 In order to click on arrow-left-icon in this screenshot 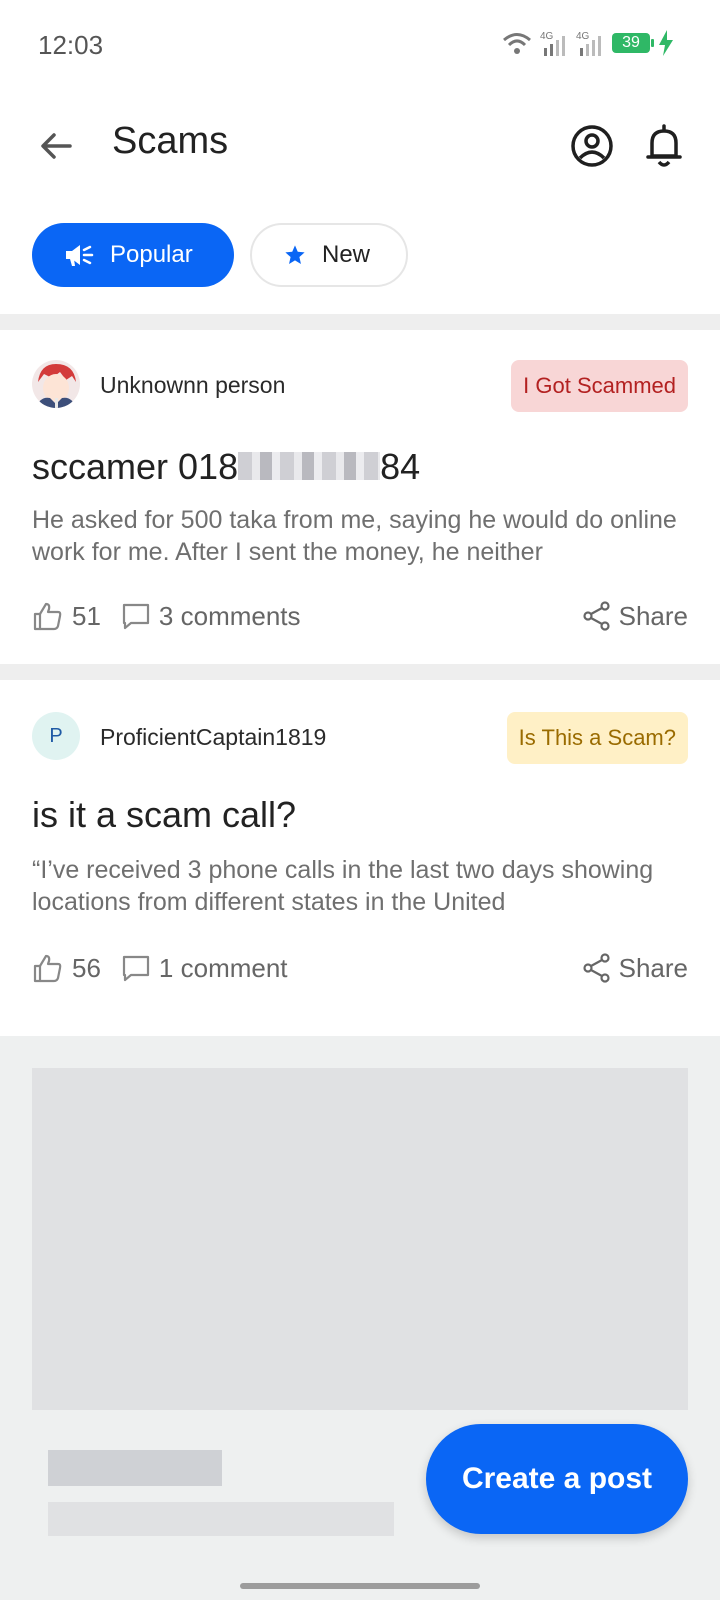, I will do `click(56, 146)`.